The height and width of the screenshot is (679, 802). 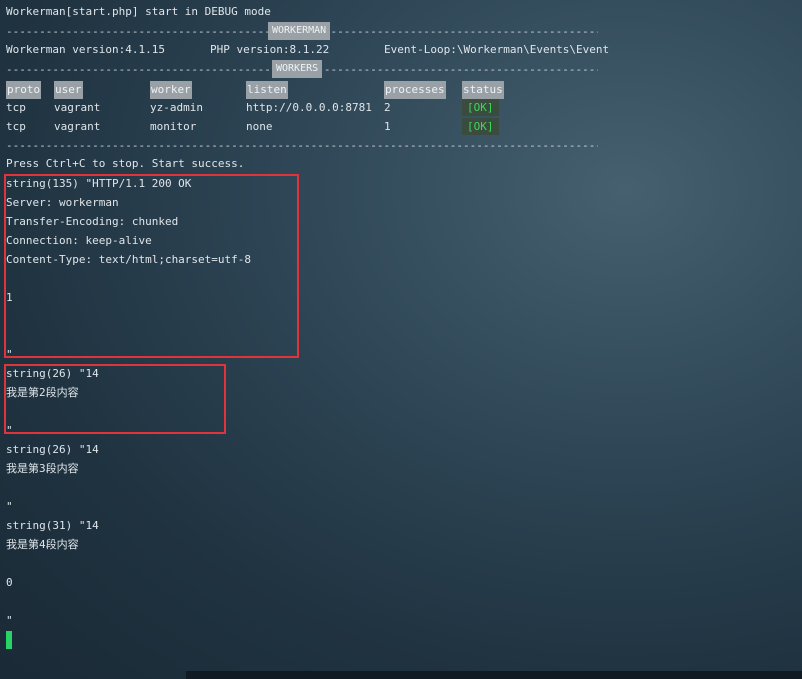 What do you see at coordinates (387, 107) in the screenshot?
I see `cell-processes: 2` at bounding box center [387, 107].